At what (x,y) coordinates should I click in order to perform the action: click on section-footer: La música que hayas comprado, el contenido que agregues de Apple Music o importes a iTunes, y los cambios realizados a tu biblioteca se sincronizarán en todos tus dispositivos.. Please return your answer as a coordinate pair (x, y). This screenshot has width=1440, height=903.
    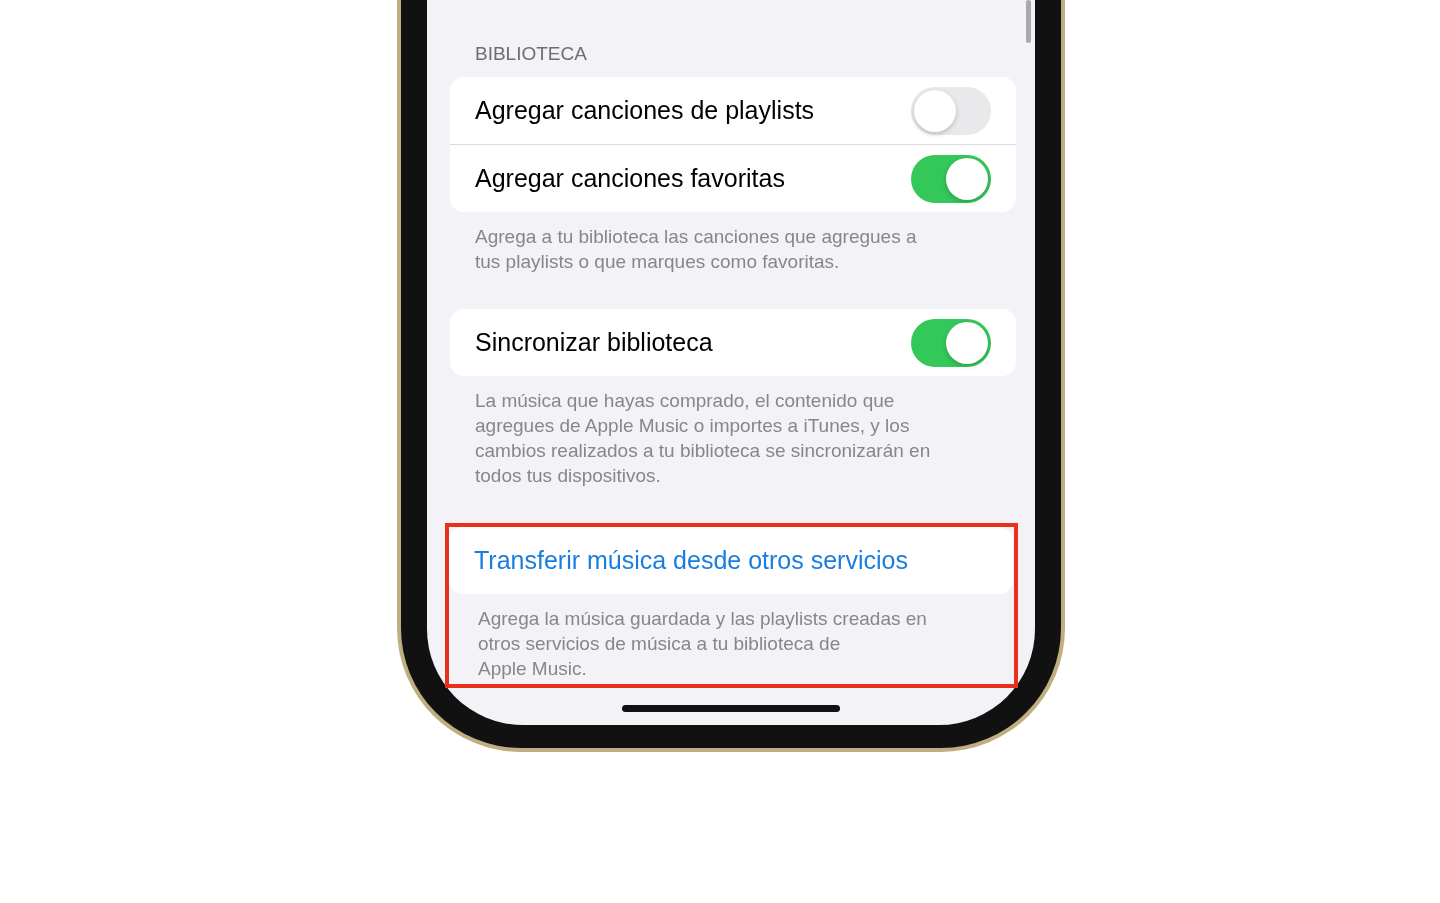
    Looking at the image, I should click on (731, 432).